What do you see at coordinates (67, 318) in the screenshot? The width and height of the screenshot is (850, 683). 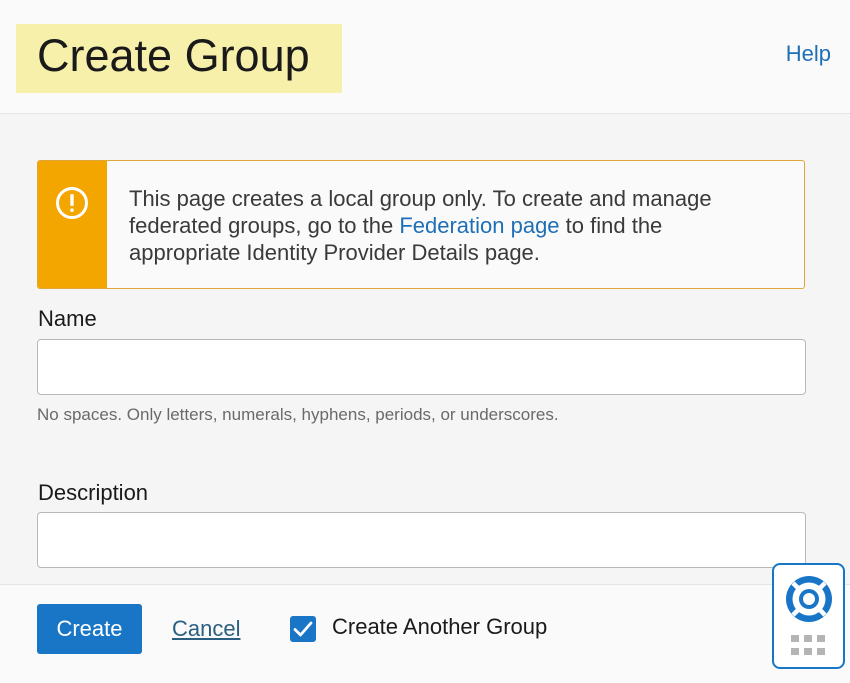 I see `name-label: Name` at bounding box center [67, 318].